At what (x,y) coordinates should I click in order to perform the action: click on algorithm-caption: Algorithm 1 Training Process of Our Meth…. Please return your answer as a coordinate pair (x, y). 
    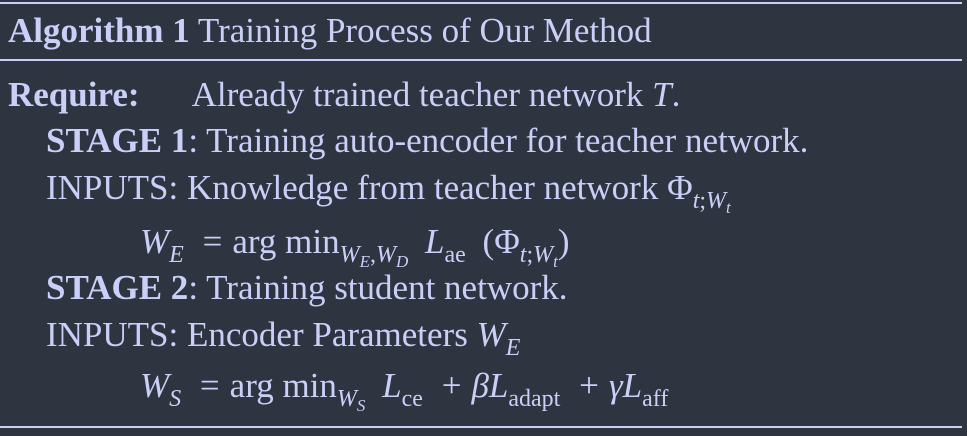
    Looking at the image, I should click on (330, 31).